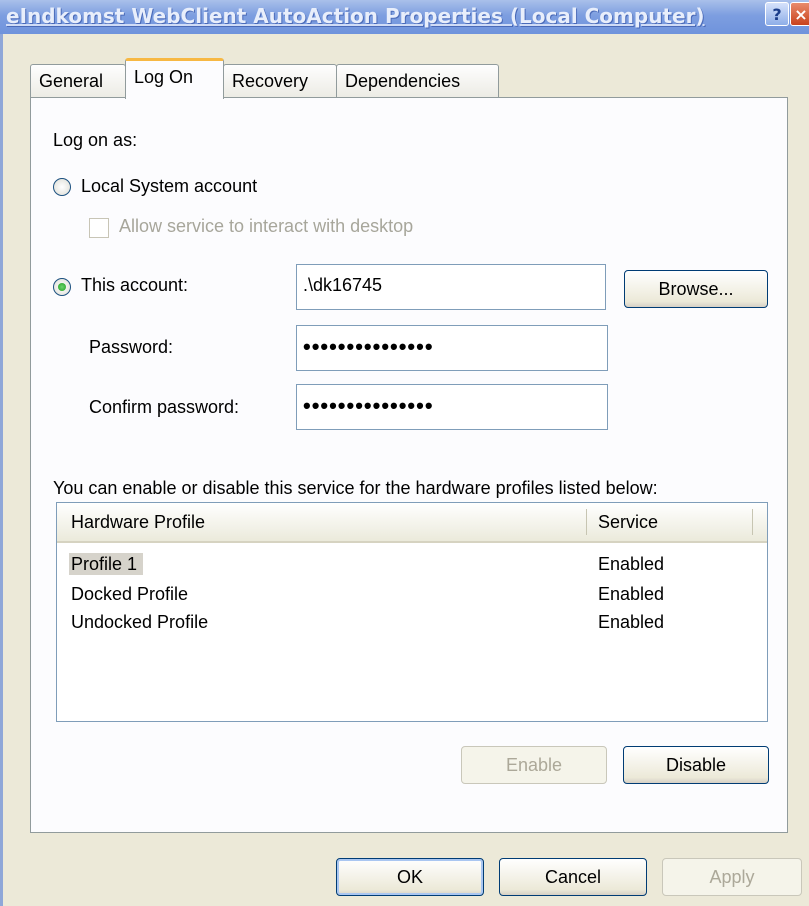 Image resolution: width=809 pixels, height=906 pixels. Describe the element at coordinates (99, 228) in the screenshot. I see `interact-desktop-checkbox` at that location.